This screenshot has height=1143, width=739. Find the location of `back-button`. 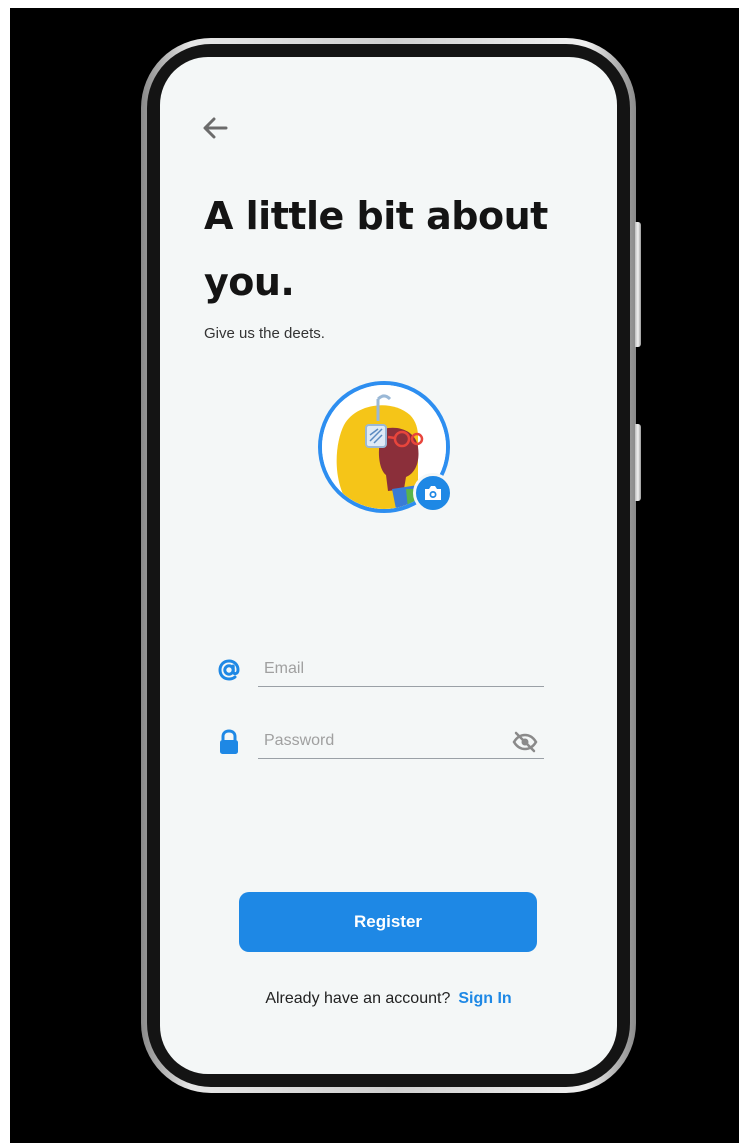

back-button is located at coordinates (215, 128).